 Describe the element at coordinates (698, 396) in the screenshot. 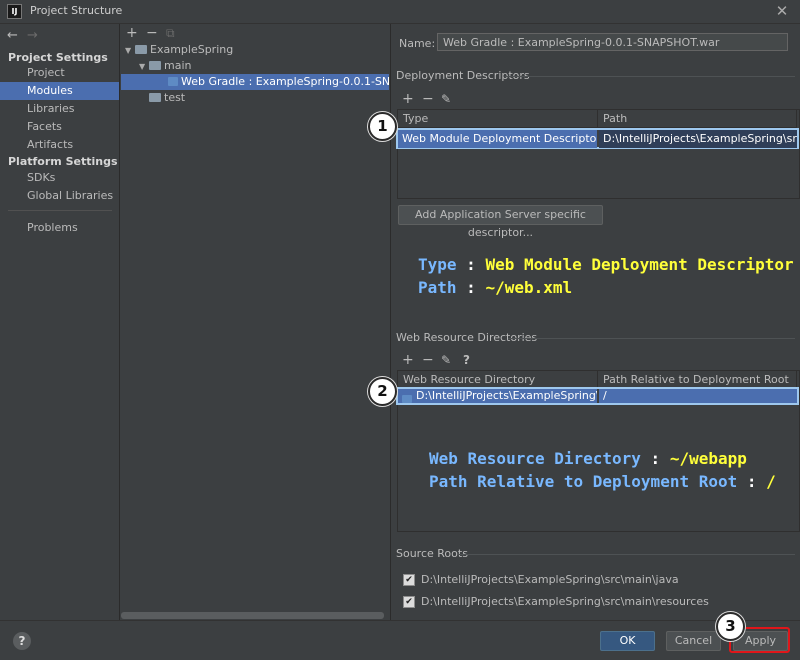

I see `relative-path-cell: /` at that location.